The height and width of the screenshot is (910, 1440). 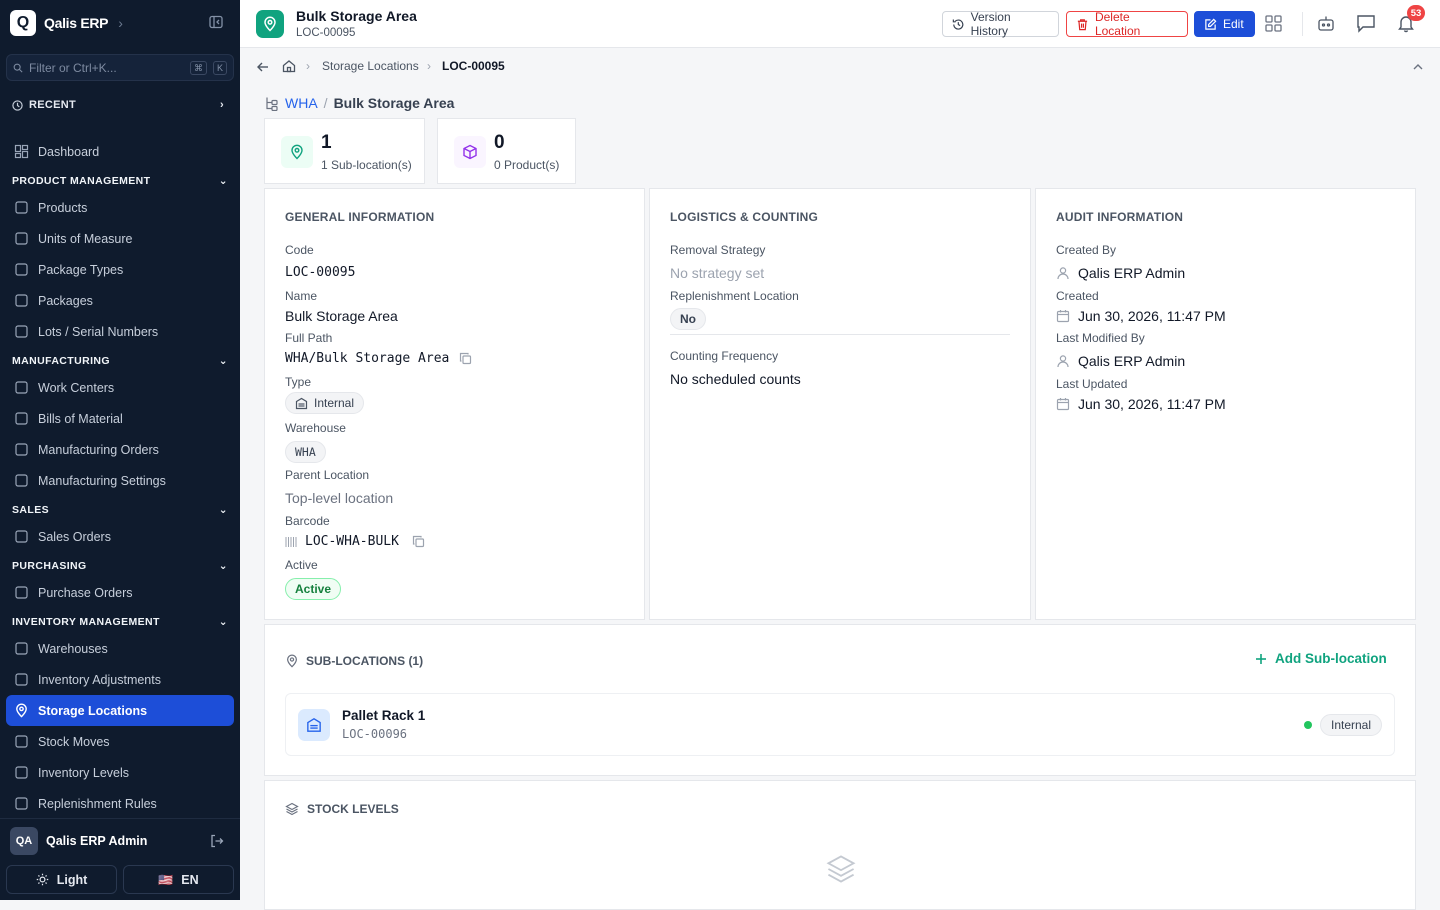 What do you see at coordinates (1351, 725) in the screenshot?
I see `sublocation-type-badge: Internal` at bounding box center [1351, 725].